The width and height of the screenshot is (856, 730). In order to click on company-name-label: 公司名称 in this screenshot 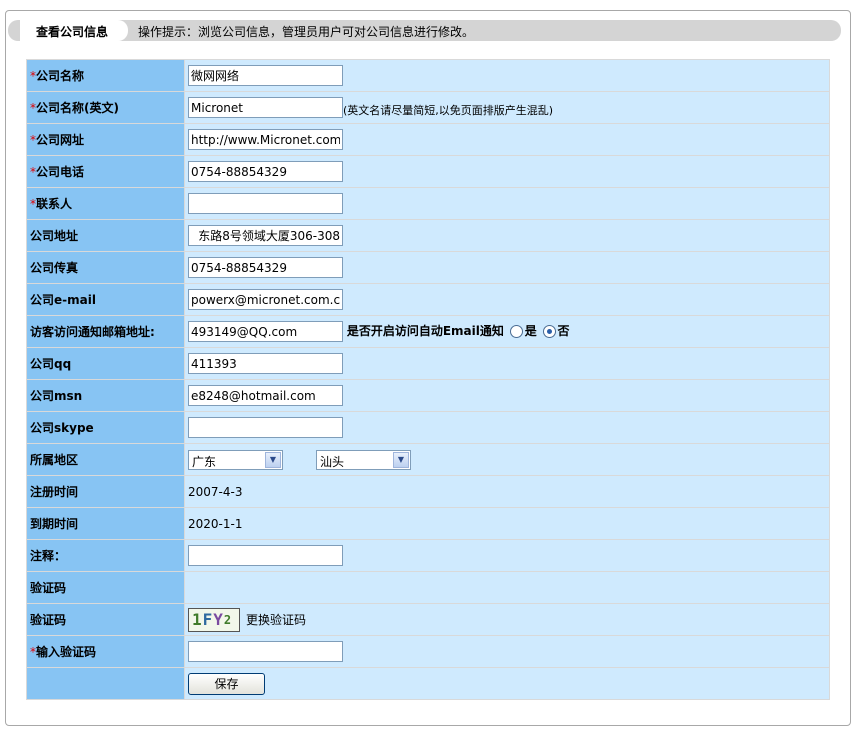, I will do `click(60, 76)`.